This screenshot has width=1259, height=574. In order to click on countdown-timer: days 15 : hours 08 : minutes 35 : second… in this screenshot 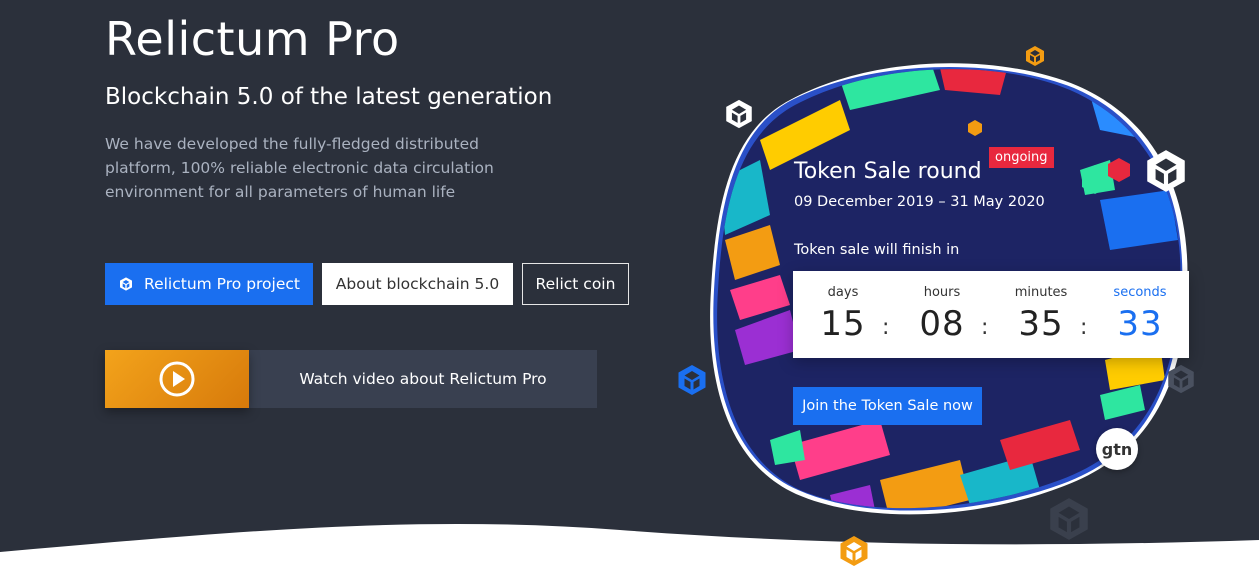, I will do `click(991, 314)`.